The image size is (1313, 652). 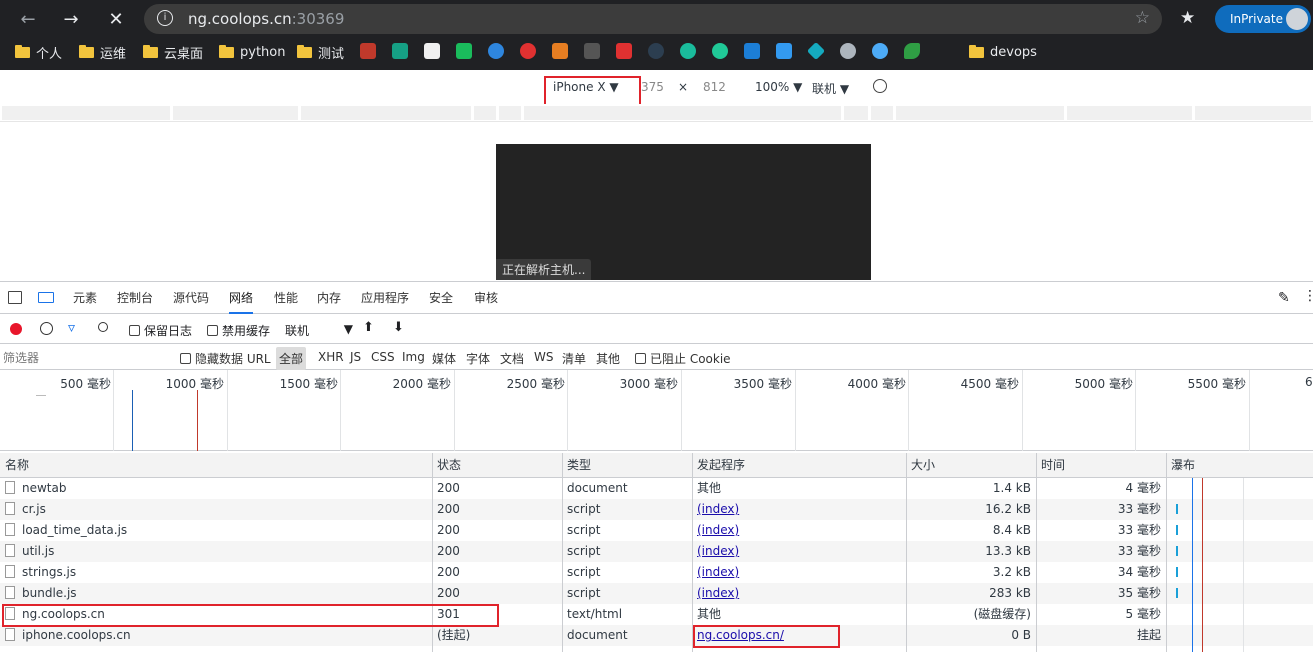 I want to click on height-input: 812, so click(x=714, y=87).